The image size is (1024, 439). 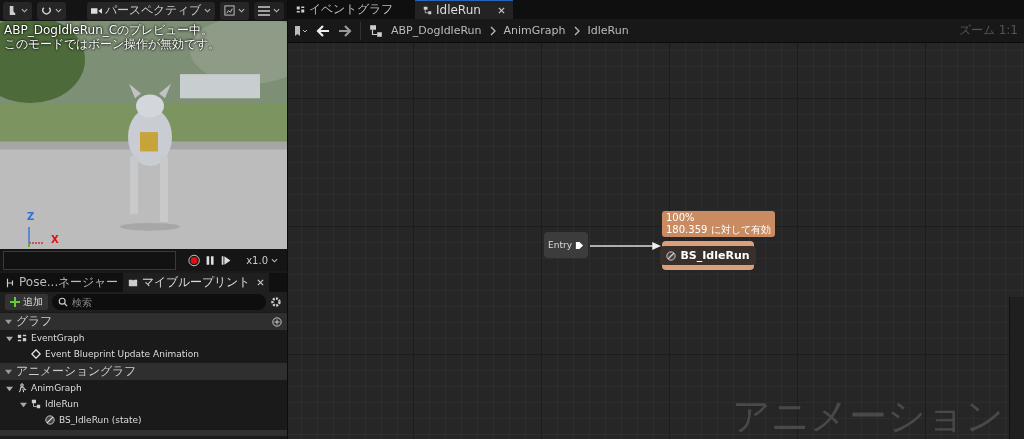 I want to click on breadcrumb-link: IdleRun, so click(x=608, y=30).